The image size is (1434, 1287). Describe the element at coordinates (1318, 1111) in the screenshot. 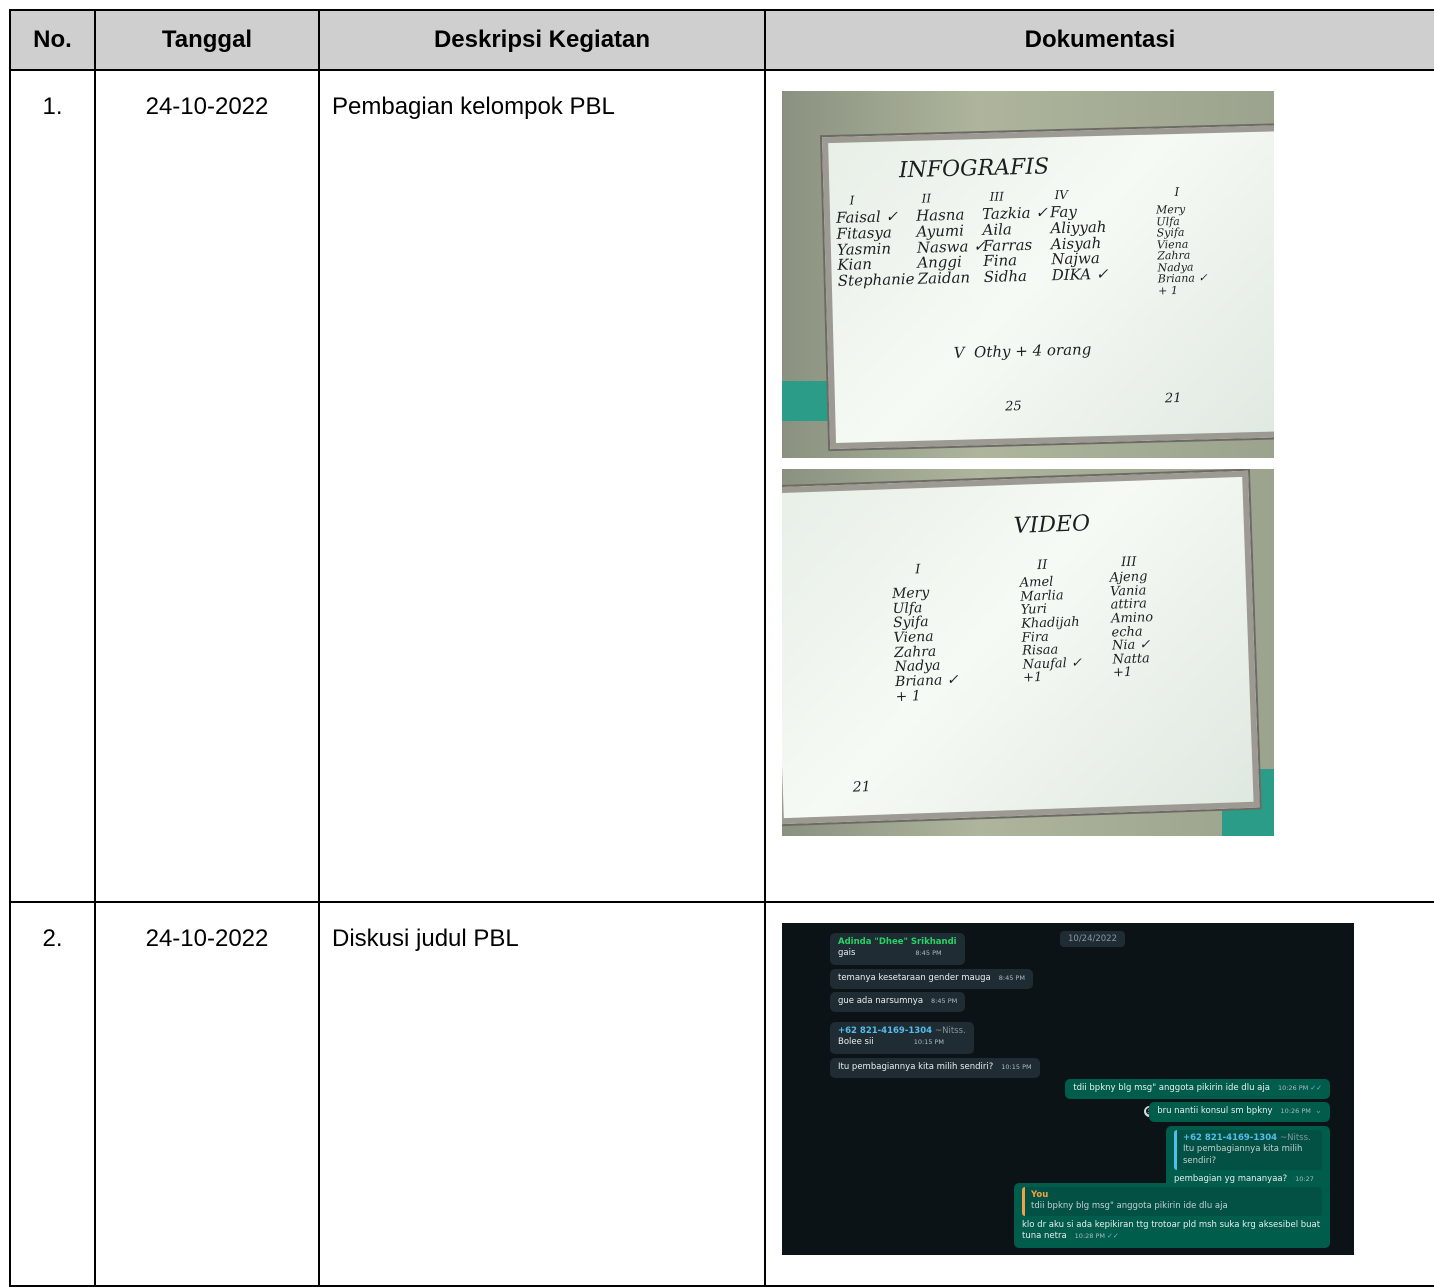

I see `chevron-down-icon: ⌄` at that location.